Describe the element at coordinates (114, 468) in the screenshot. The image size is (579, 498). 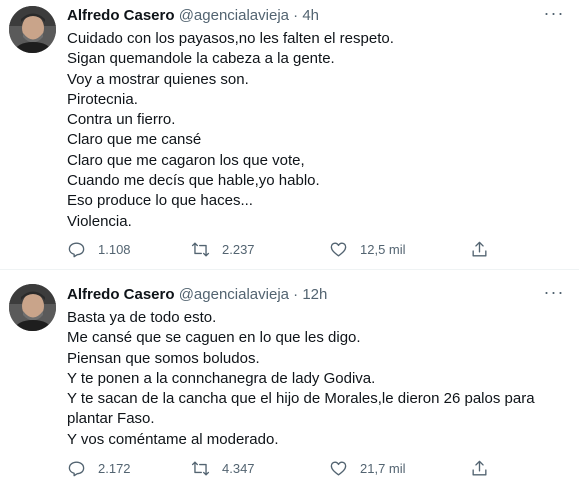
I see `reply-count: 2.172` at that location.